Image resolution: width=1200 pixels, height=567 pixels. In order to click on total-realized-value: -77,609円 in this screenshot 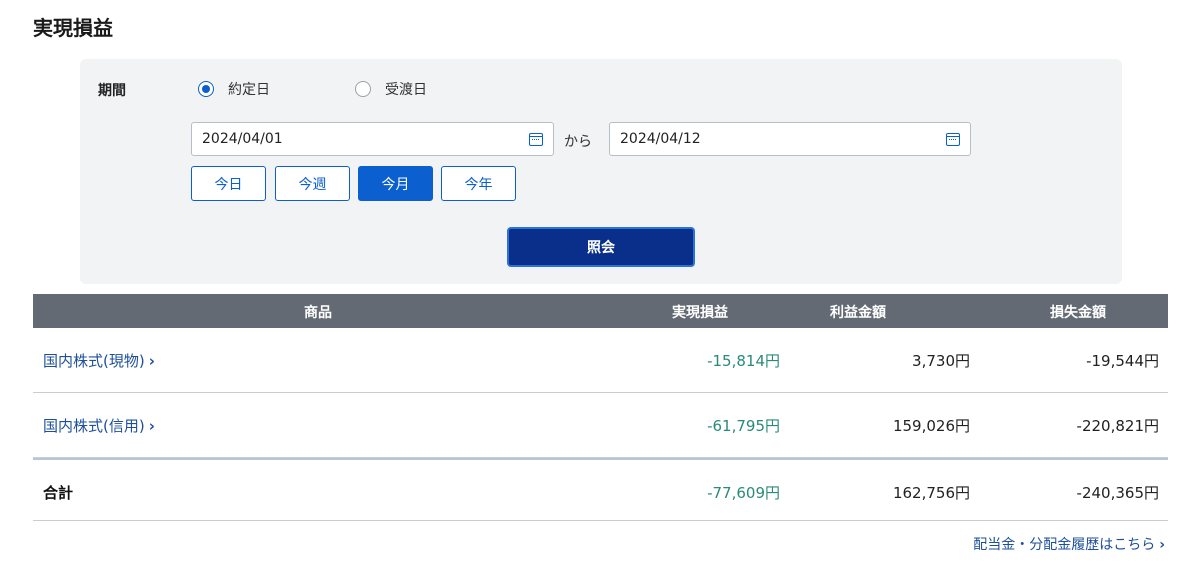, I will do `click(743, 493)`.